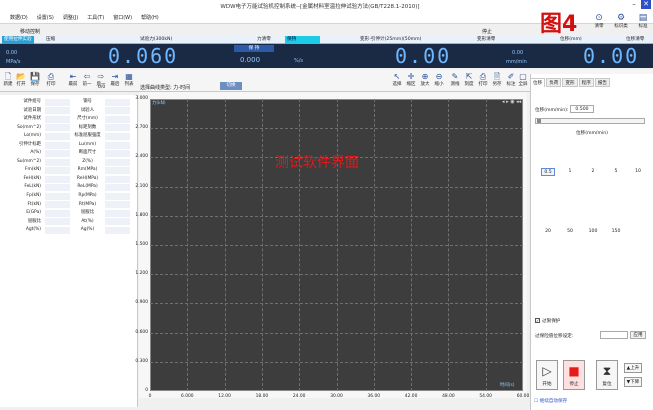  What do you see at coordinates (638, 172) in the screenshot?
I see `speed-preset-button: 10` at bounding box center [638, 172].